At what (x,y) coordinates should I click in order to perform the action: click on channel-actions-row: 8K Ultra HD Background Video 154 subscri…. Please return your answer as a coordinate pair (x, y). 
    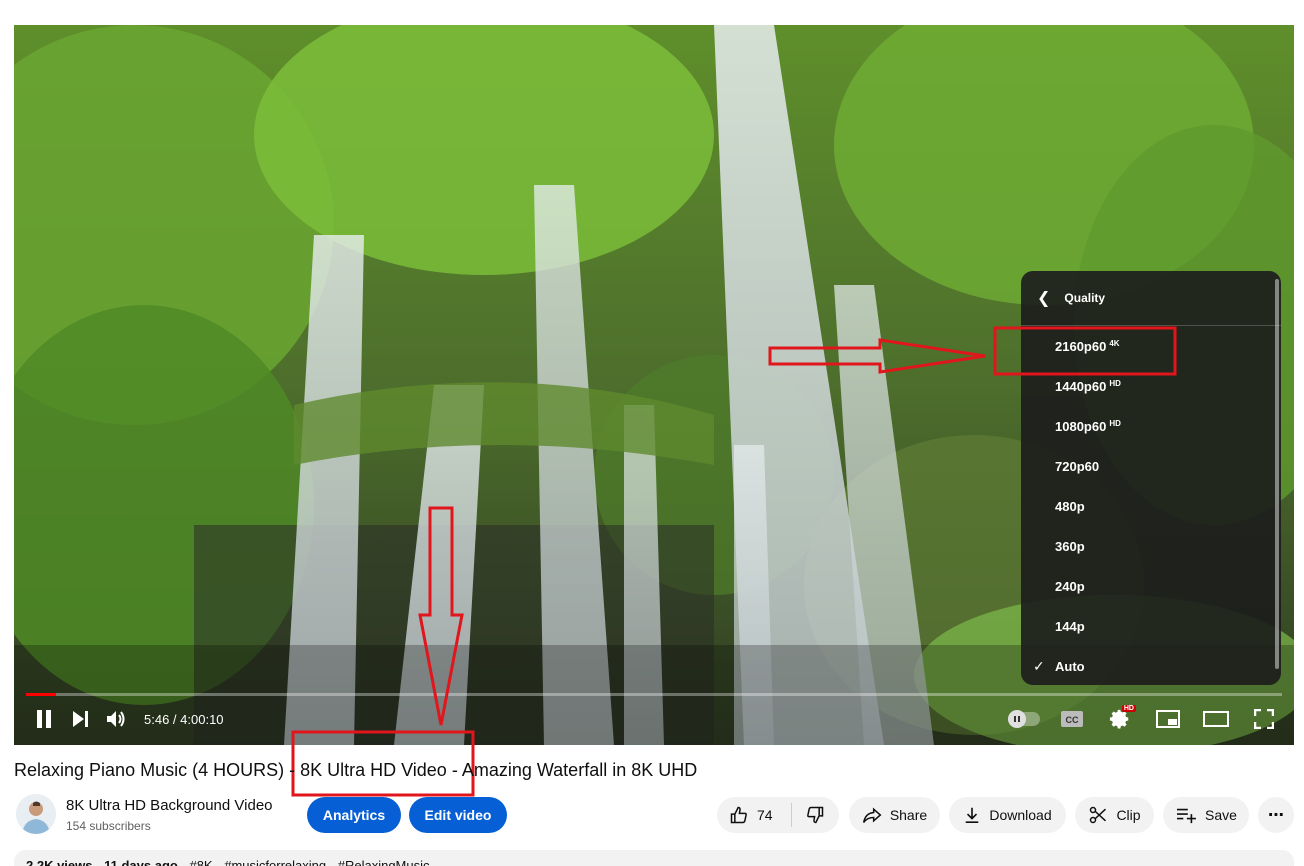
    Looking at the image, I should click on (654, 815).